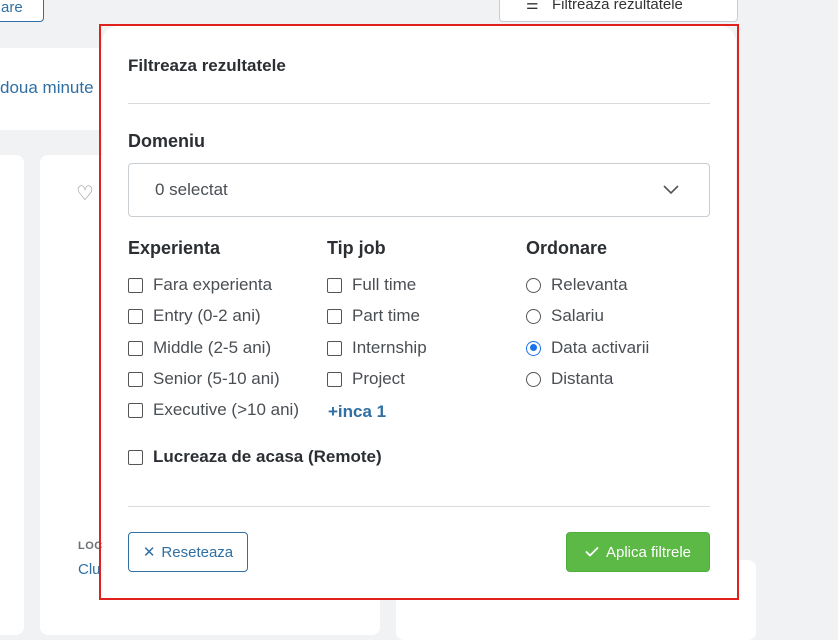  What do you see at coordinates (90, 546) in the screenshot?
I see `card-location-label: LOC` at bounding box center [90, 546].